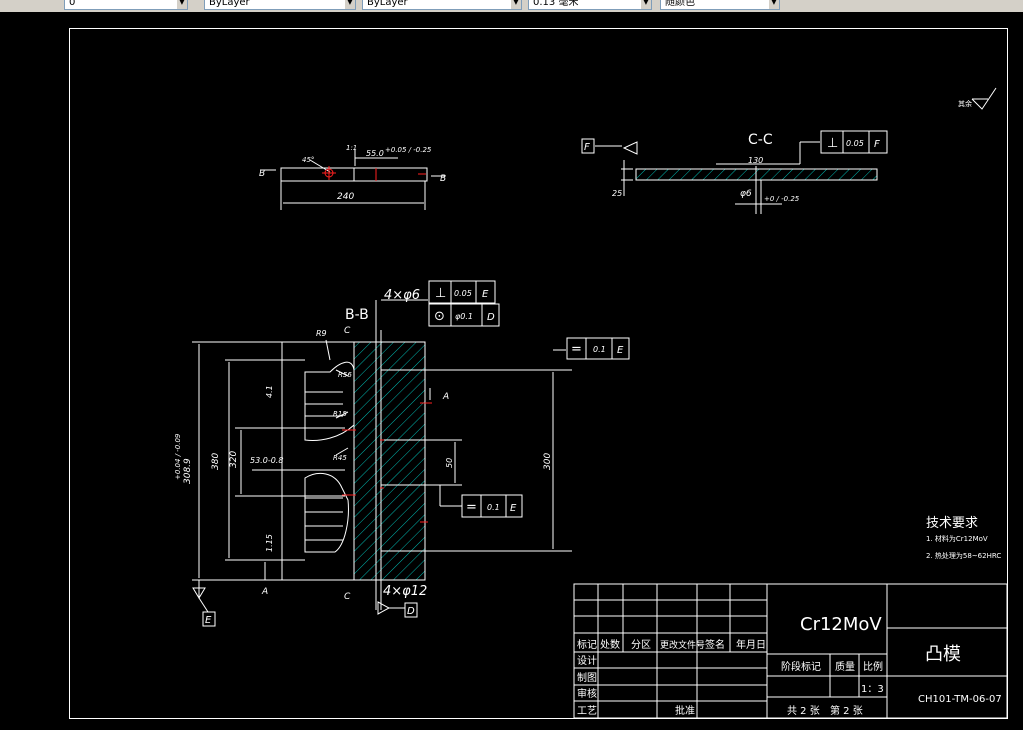 The width and height of the screenshot is (1023, 730). I want to click on title-header-mark: 标记, so click(587, 645).